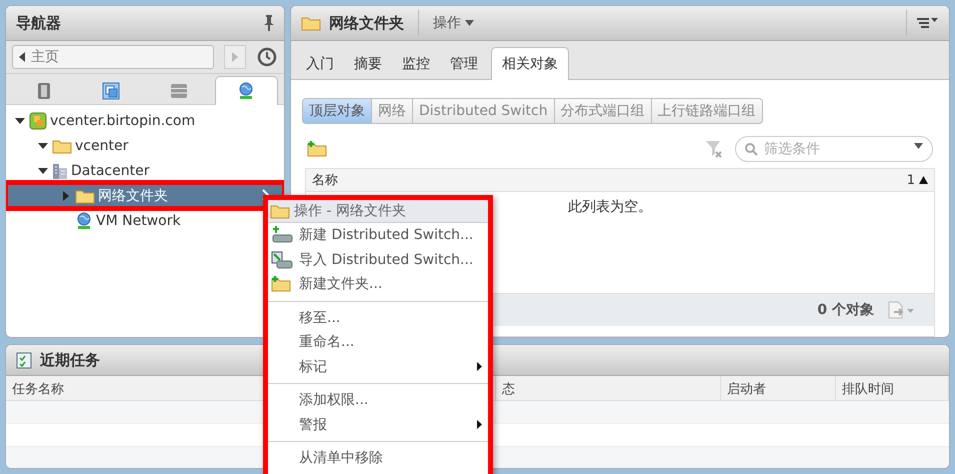  Describe the element at coordinates (317, 149) in the screenshot. I see `add-folder-icon` at that location.